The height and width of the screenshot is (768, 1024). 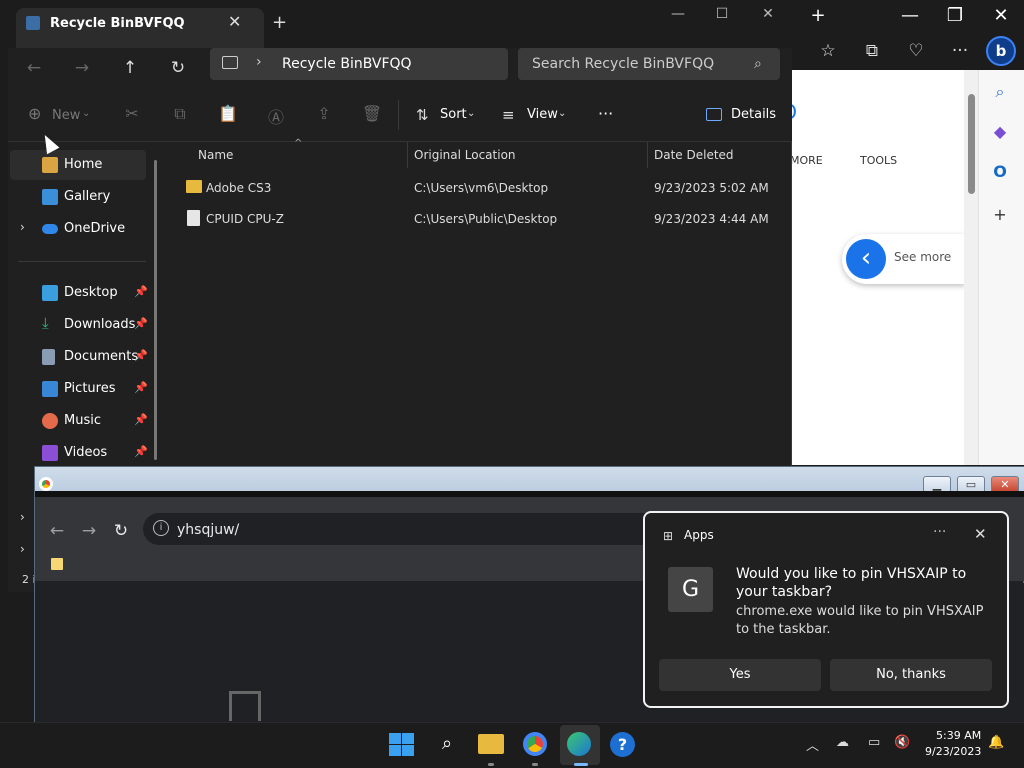 What do you see at coordinates (866, 259) in the screenshot?
I see `chevron-left-icon: ‹` at bounding box center [866, 259].